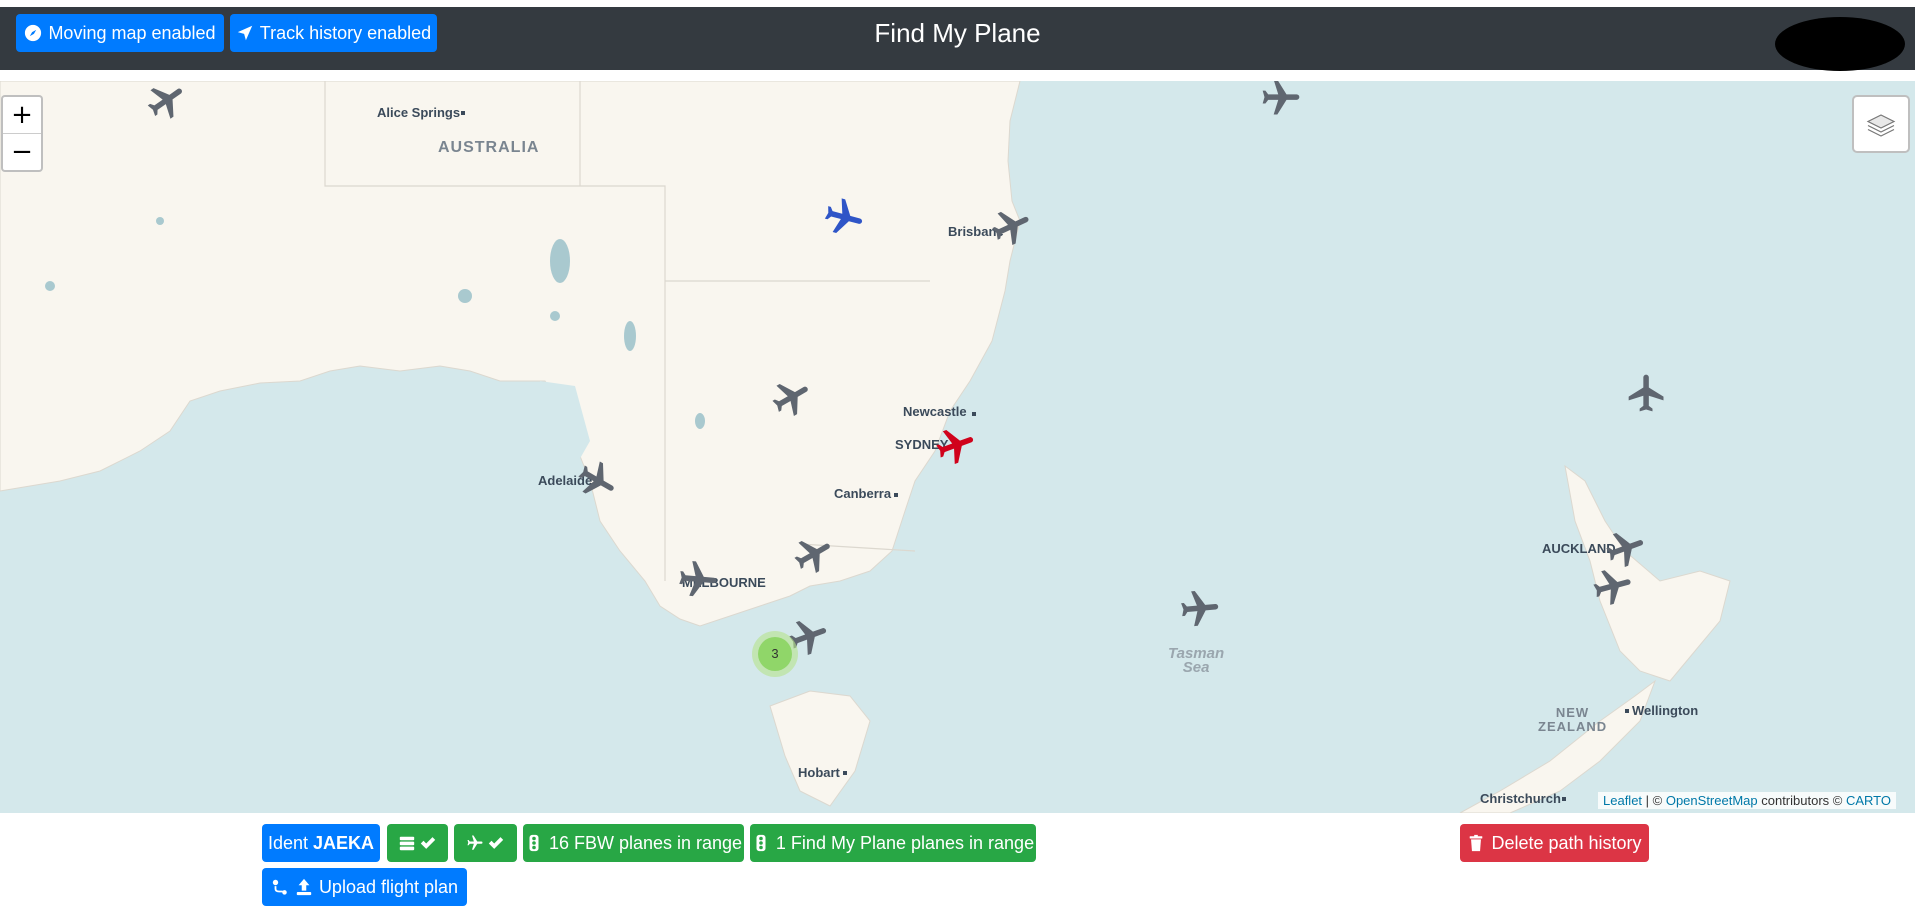  I want to click on fmp-planes-button: 1 Find My Plane planes in range, so click(893, 843).